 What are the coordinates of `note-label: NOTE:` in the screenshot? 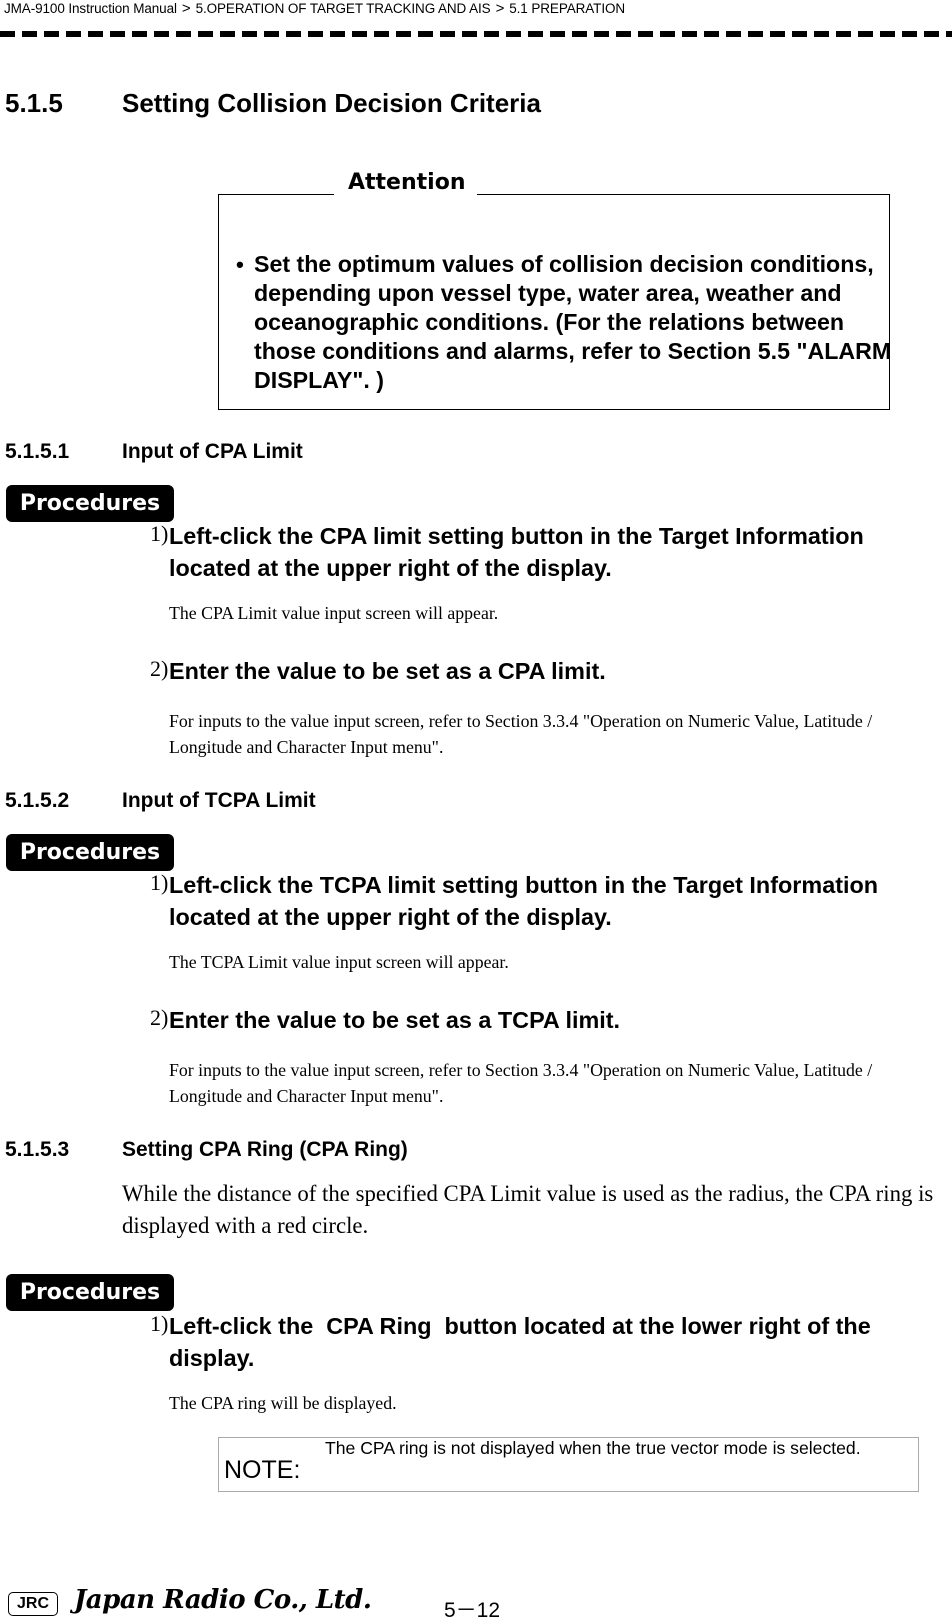 It's located at (262, 1470).